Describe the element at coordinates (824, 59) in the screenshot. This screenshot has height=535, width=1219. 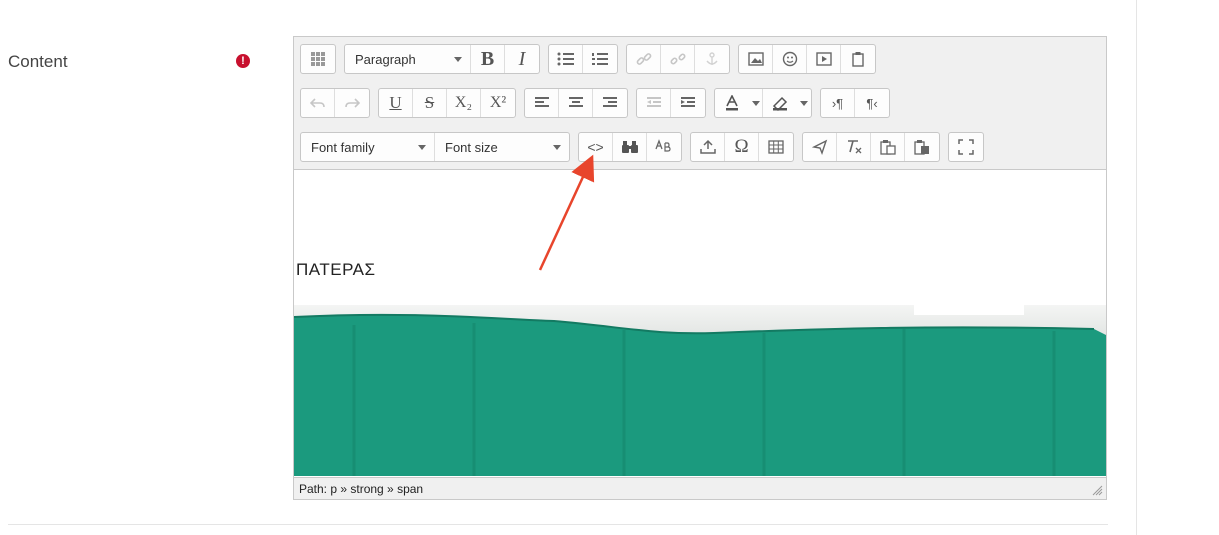
I see `media-icon` at that location.